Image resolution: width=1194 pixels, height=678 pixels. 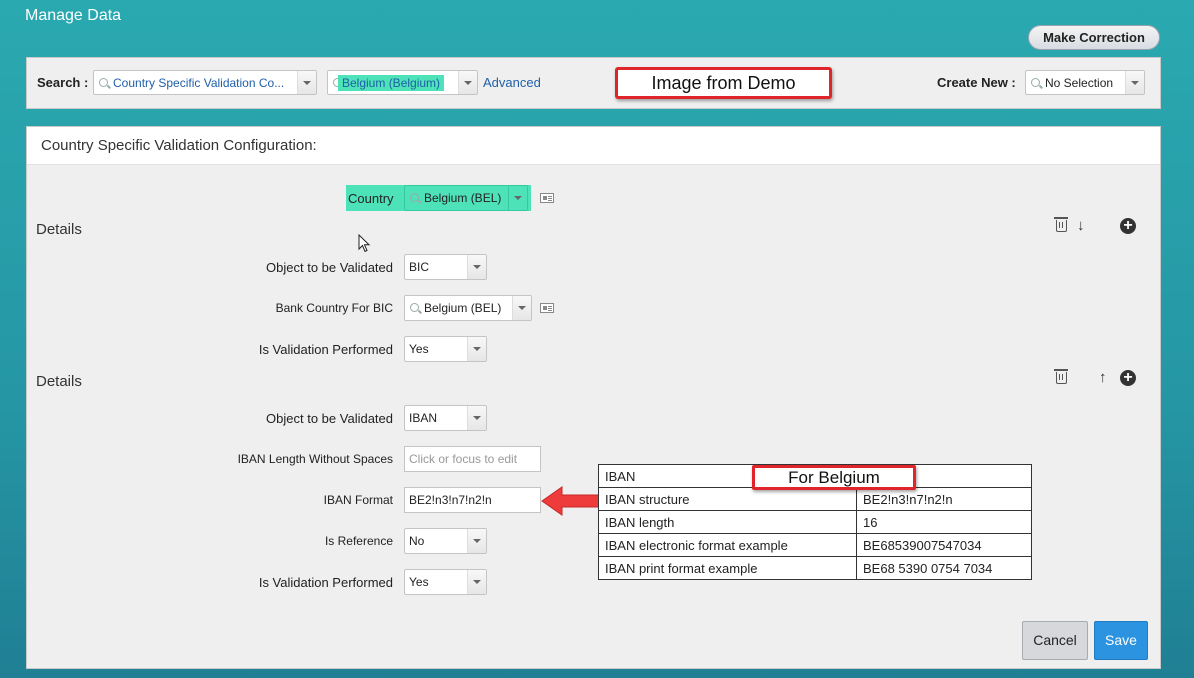 I want to click on arrow-down-icon: ↓, so click(x=1081, y=225).